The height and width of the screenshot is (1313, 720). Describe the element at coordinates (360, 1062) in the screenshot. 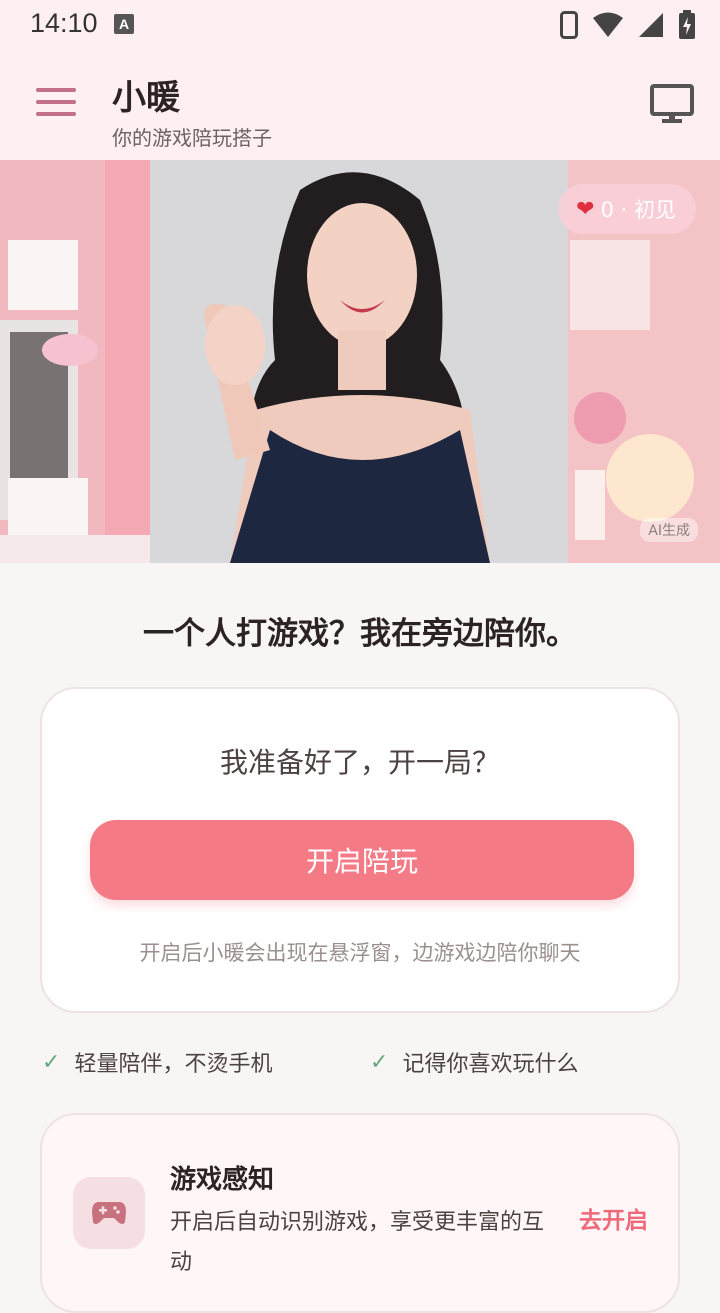

I see `feature-list: ✓ 轻量陪伴，不烫手机 ✓ 记得你喜欢玩什么` at that location.